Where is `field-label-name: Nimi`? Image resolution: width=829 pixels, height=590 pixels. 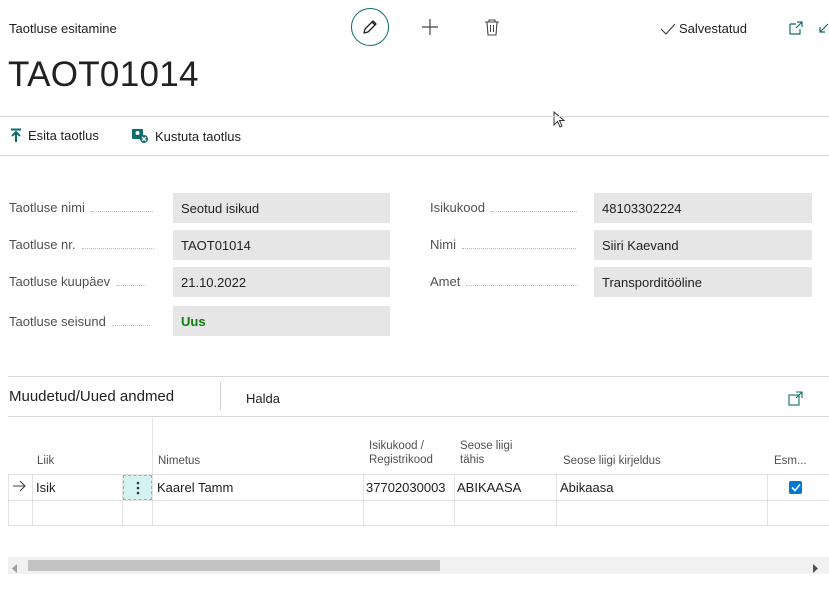
field-label-name: Nimi is located at coordinates (503, 244).